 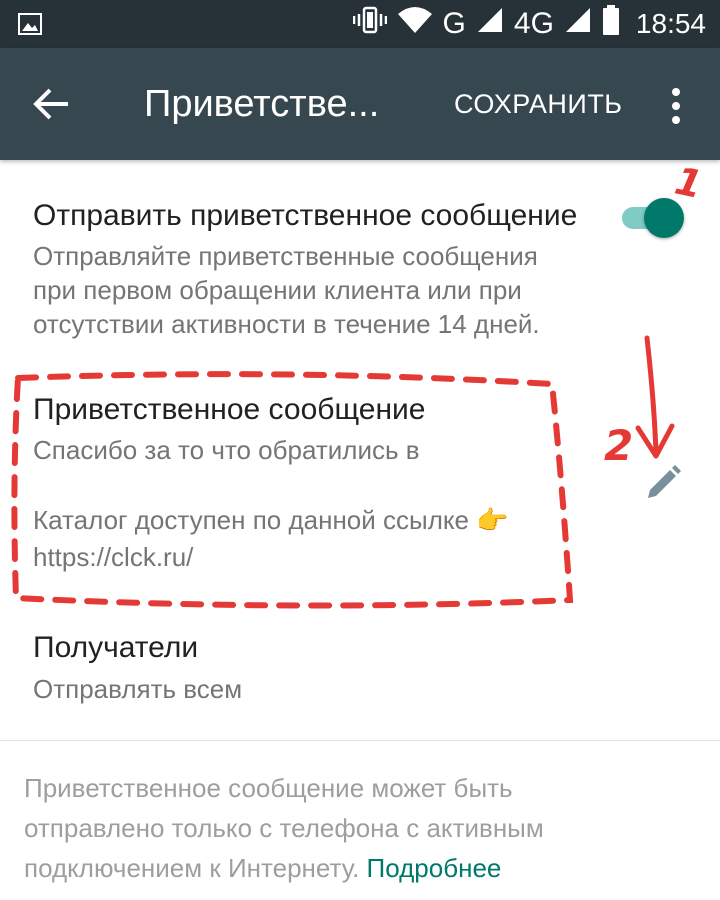 I want to click on annotation-arrow-shaft, so click(x=651, y=395).